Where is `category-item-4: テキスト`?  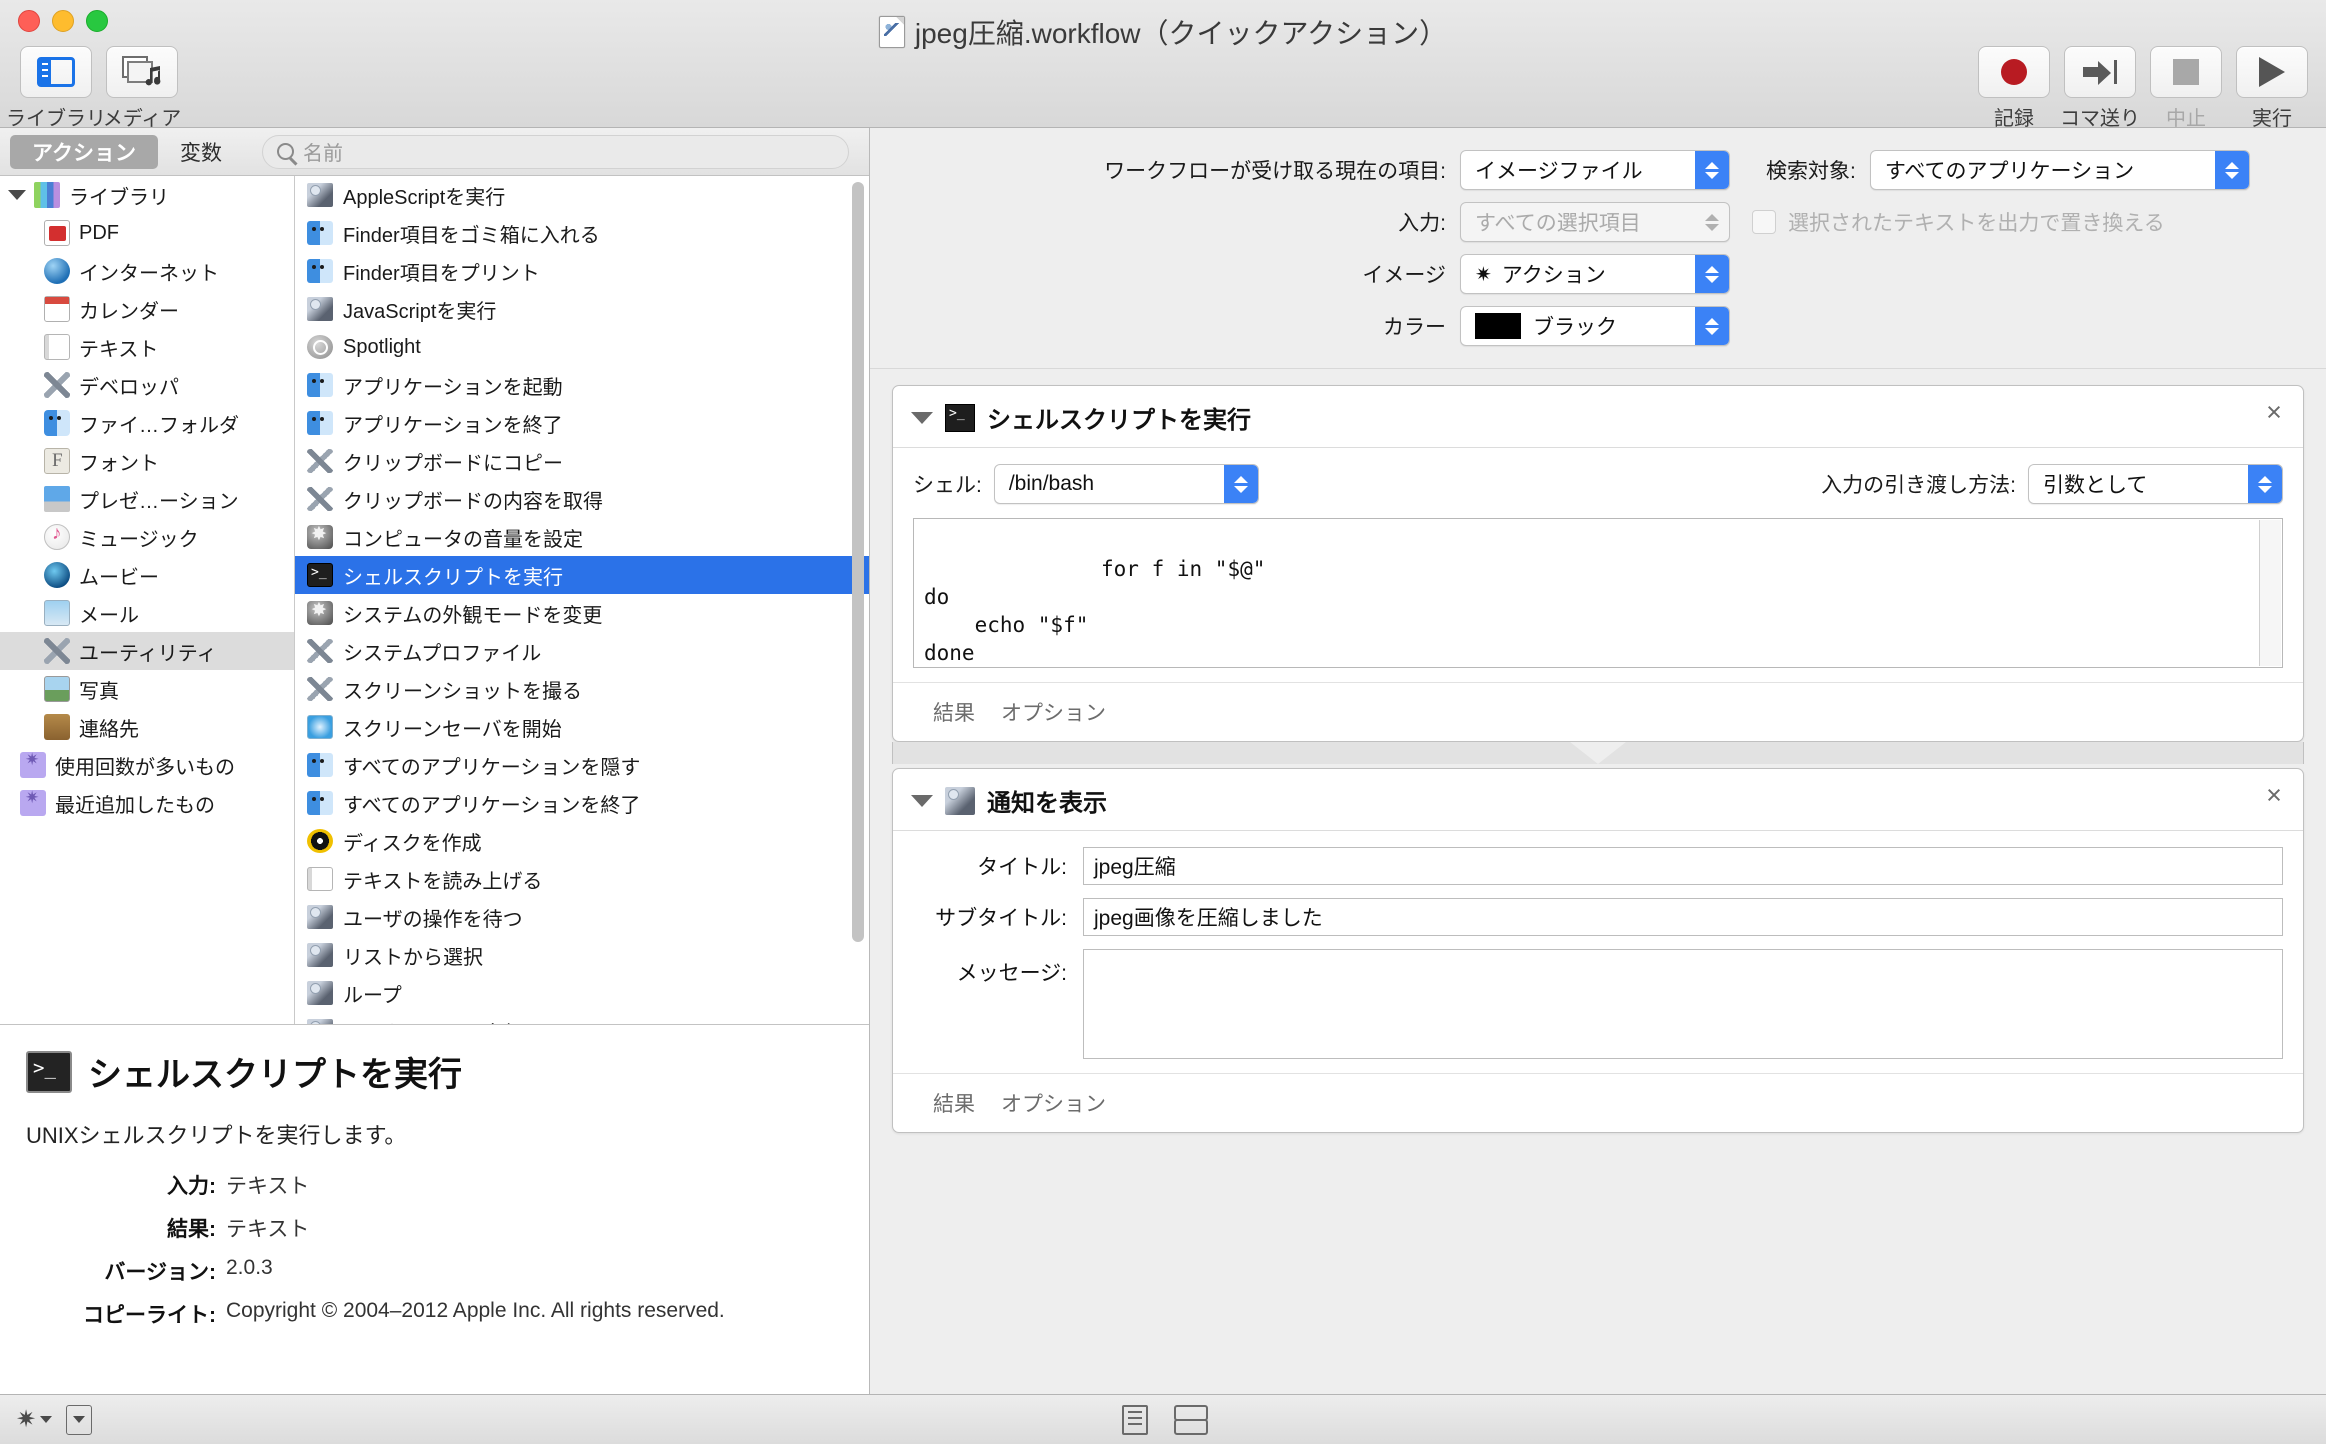
category-item-4: テキスト is located at coordinates (147, 347).